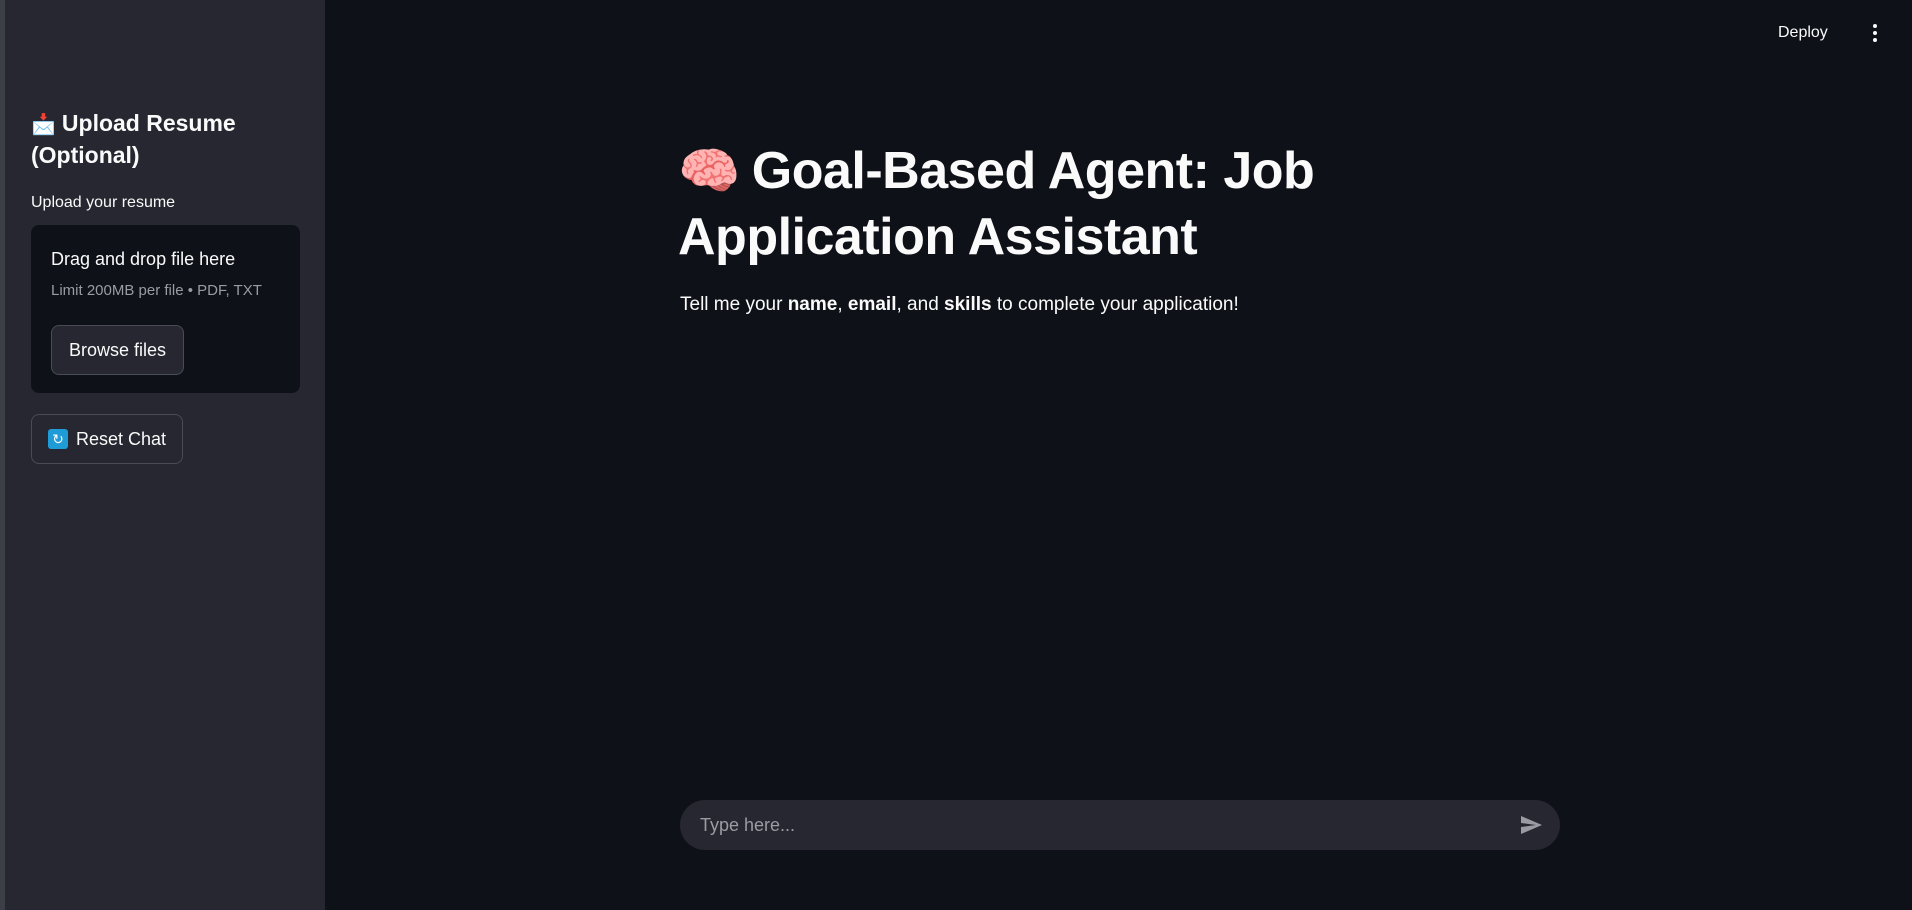  I want to click on upload-label: Upload your resume, so click(103, 202).